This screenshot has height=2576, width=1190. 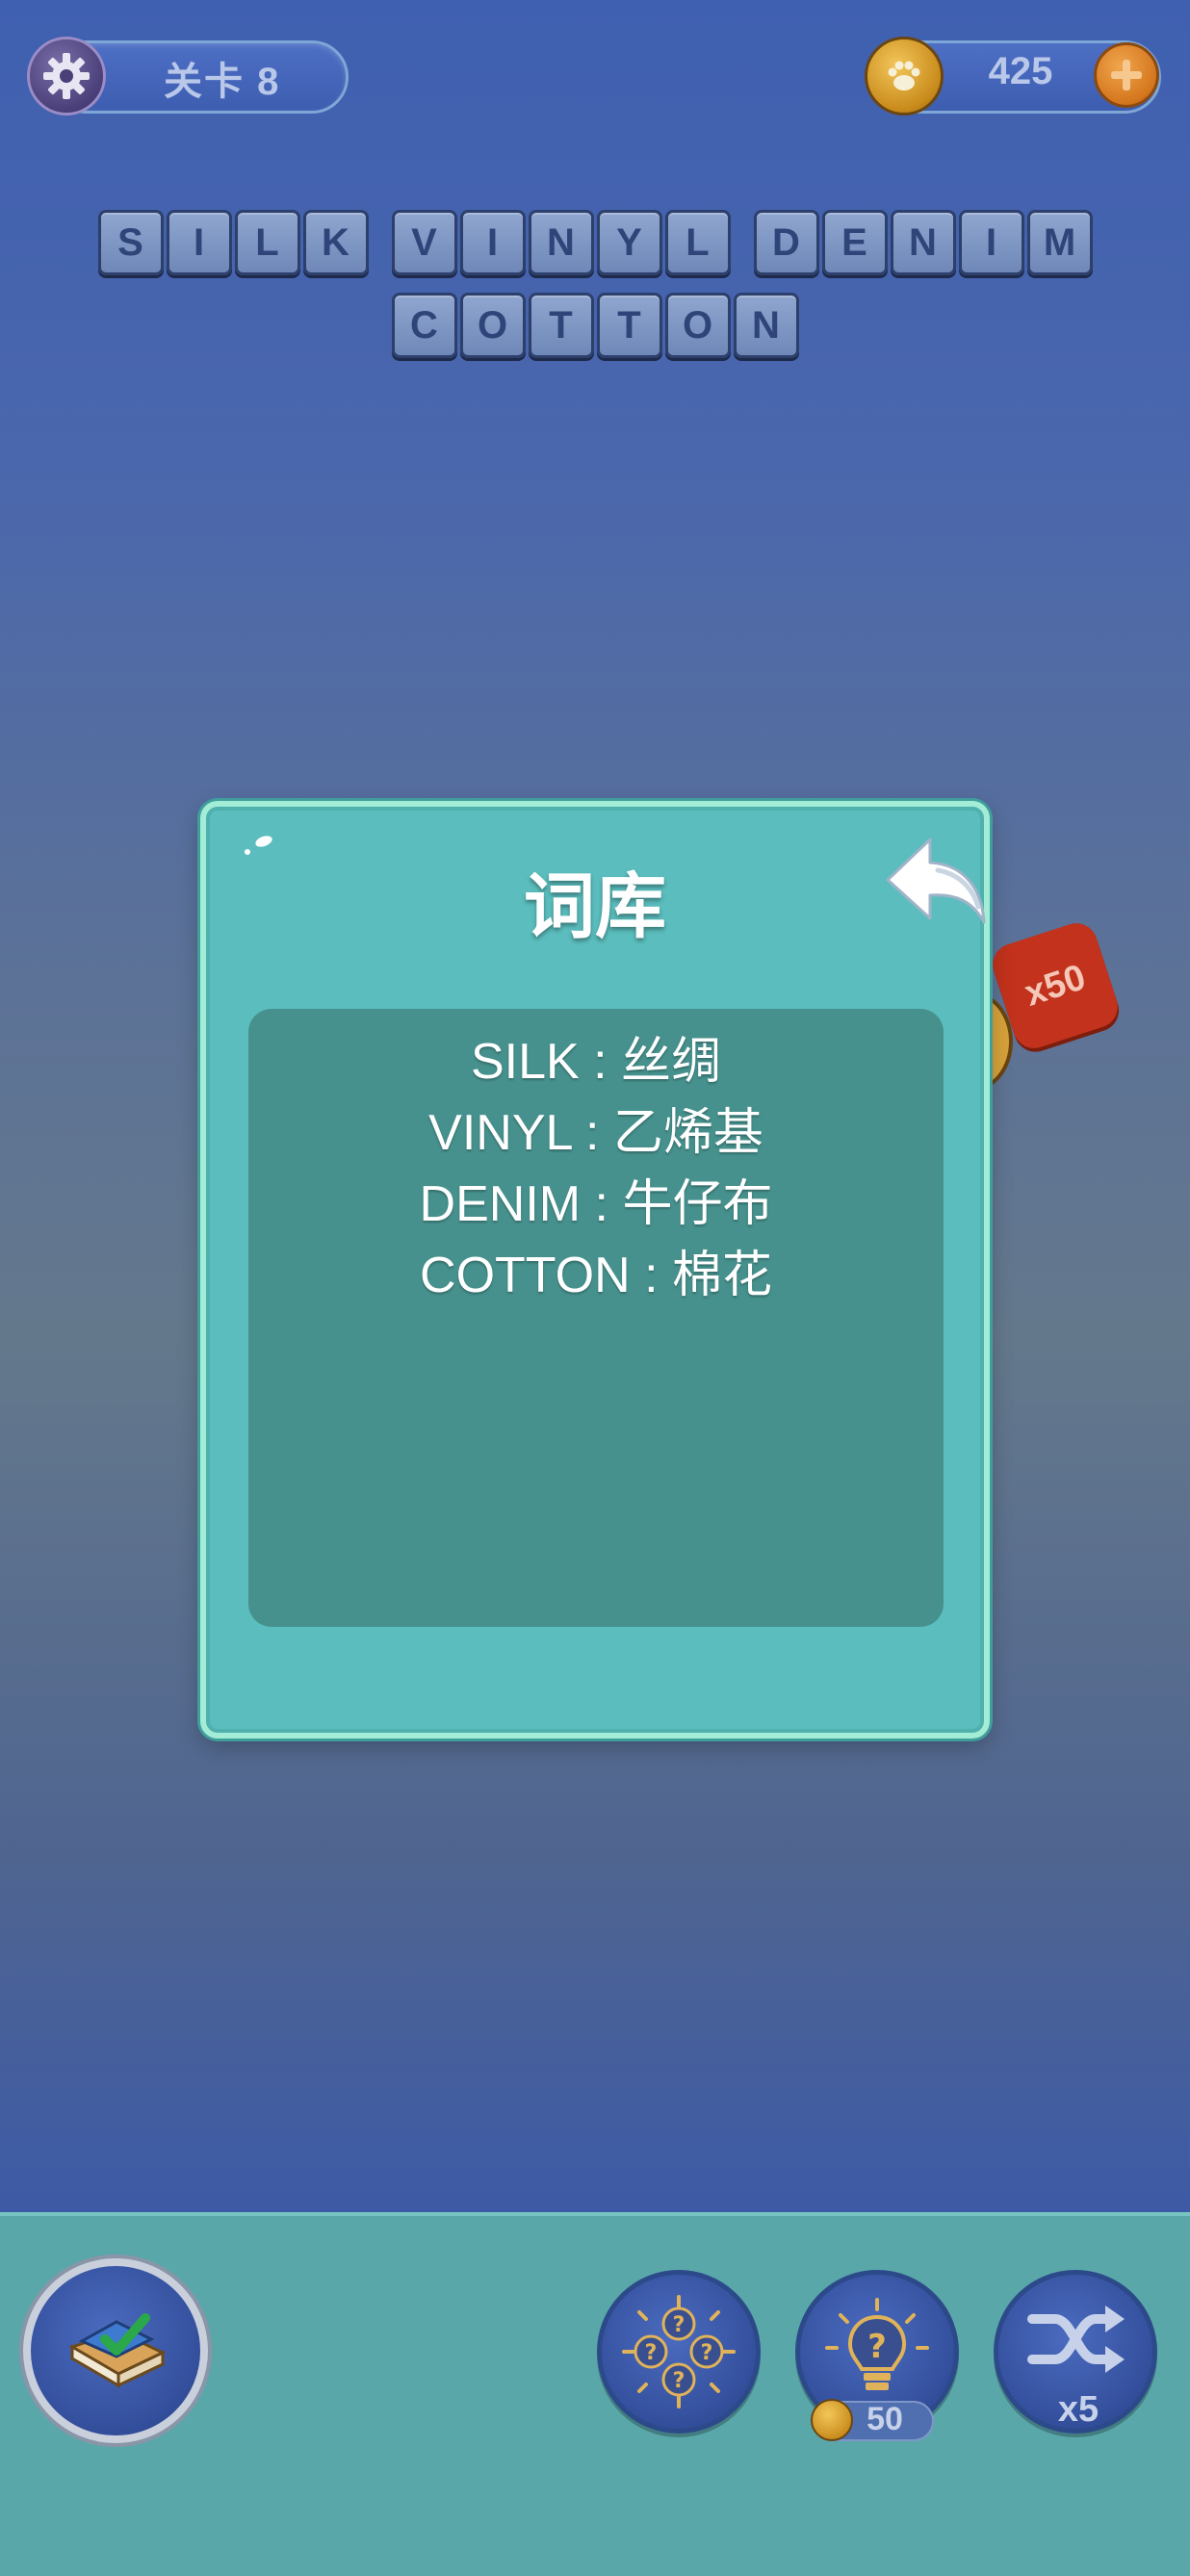 What do you see at coordinates (1078, 2410) in the screenshot?
I see `shuffle-count: x5` at bounding box center [1078, 2410].